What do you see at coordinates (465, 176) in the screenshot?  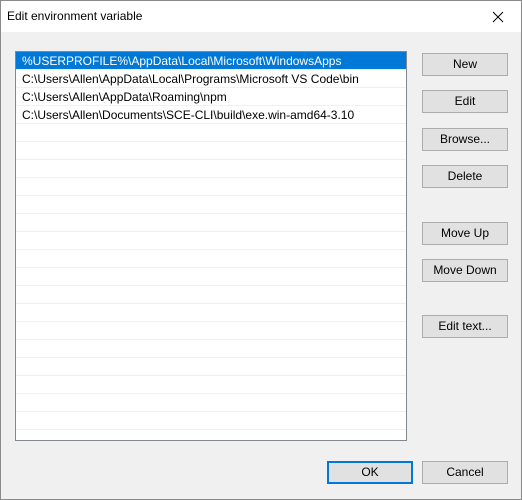 I see `delete-button: Delete` at bounding box center [465, 176].